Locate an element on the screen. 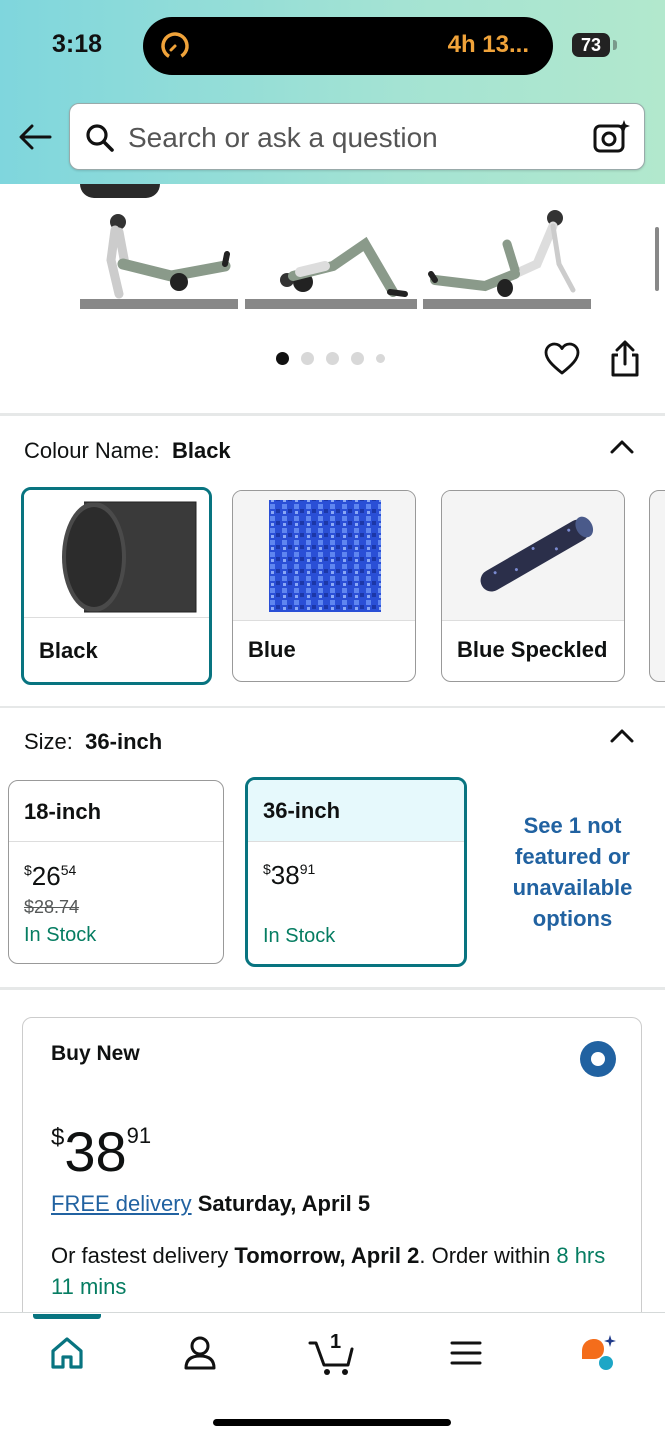  size-selected-value: 36-inch is located at coordinates (124, 741).